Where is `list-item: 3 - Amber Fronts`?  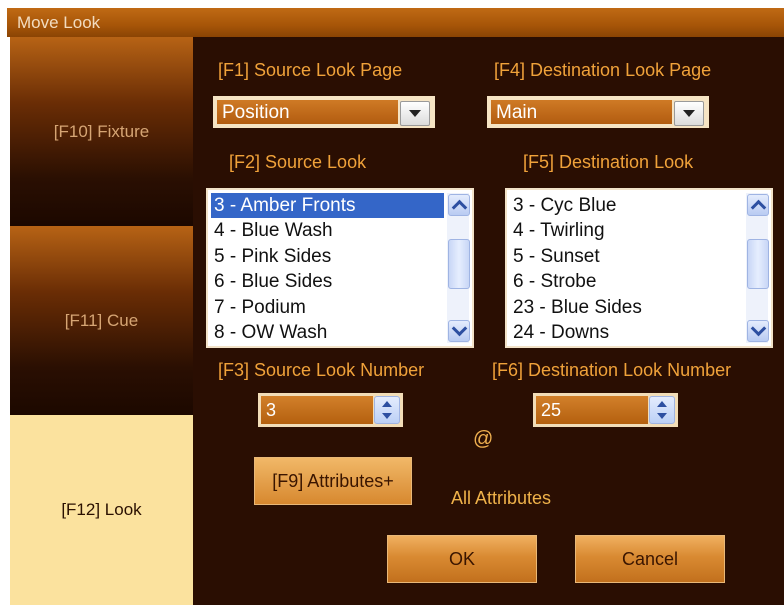 list-item: 3 - Amber Fronts is located at coordinates (327, 206).